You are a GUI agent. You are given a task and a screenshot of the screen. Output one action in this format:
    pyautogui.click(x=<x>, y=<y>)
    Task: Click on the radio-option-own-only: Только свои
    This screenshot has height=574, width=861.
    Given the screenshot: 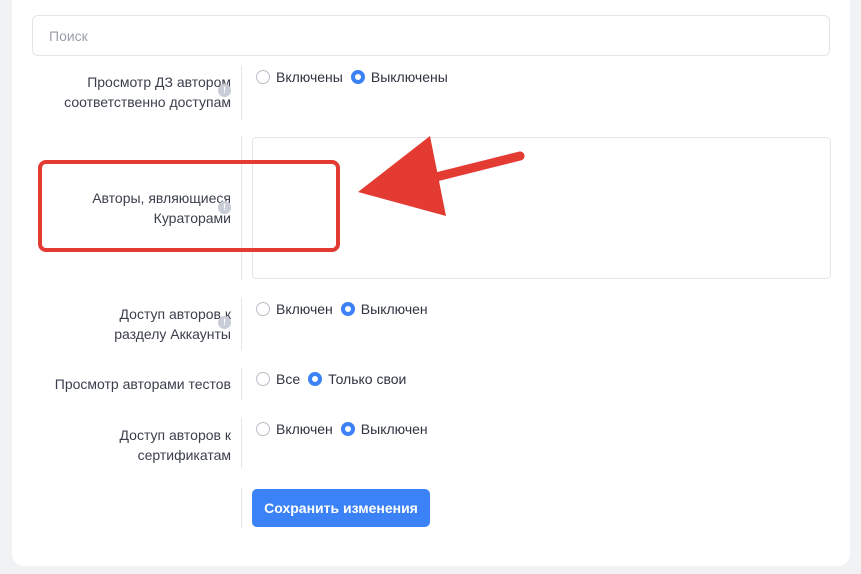 What is the action you would take?
    pyautogui.click(x=357, y=379)
    